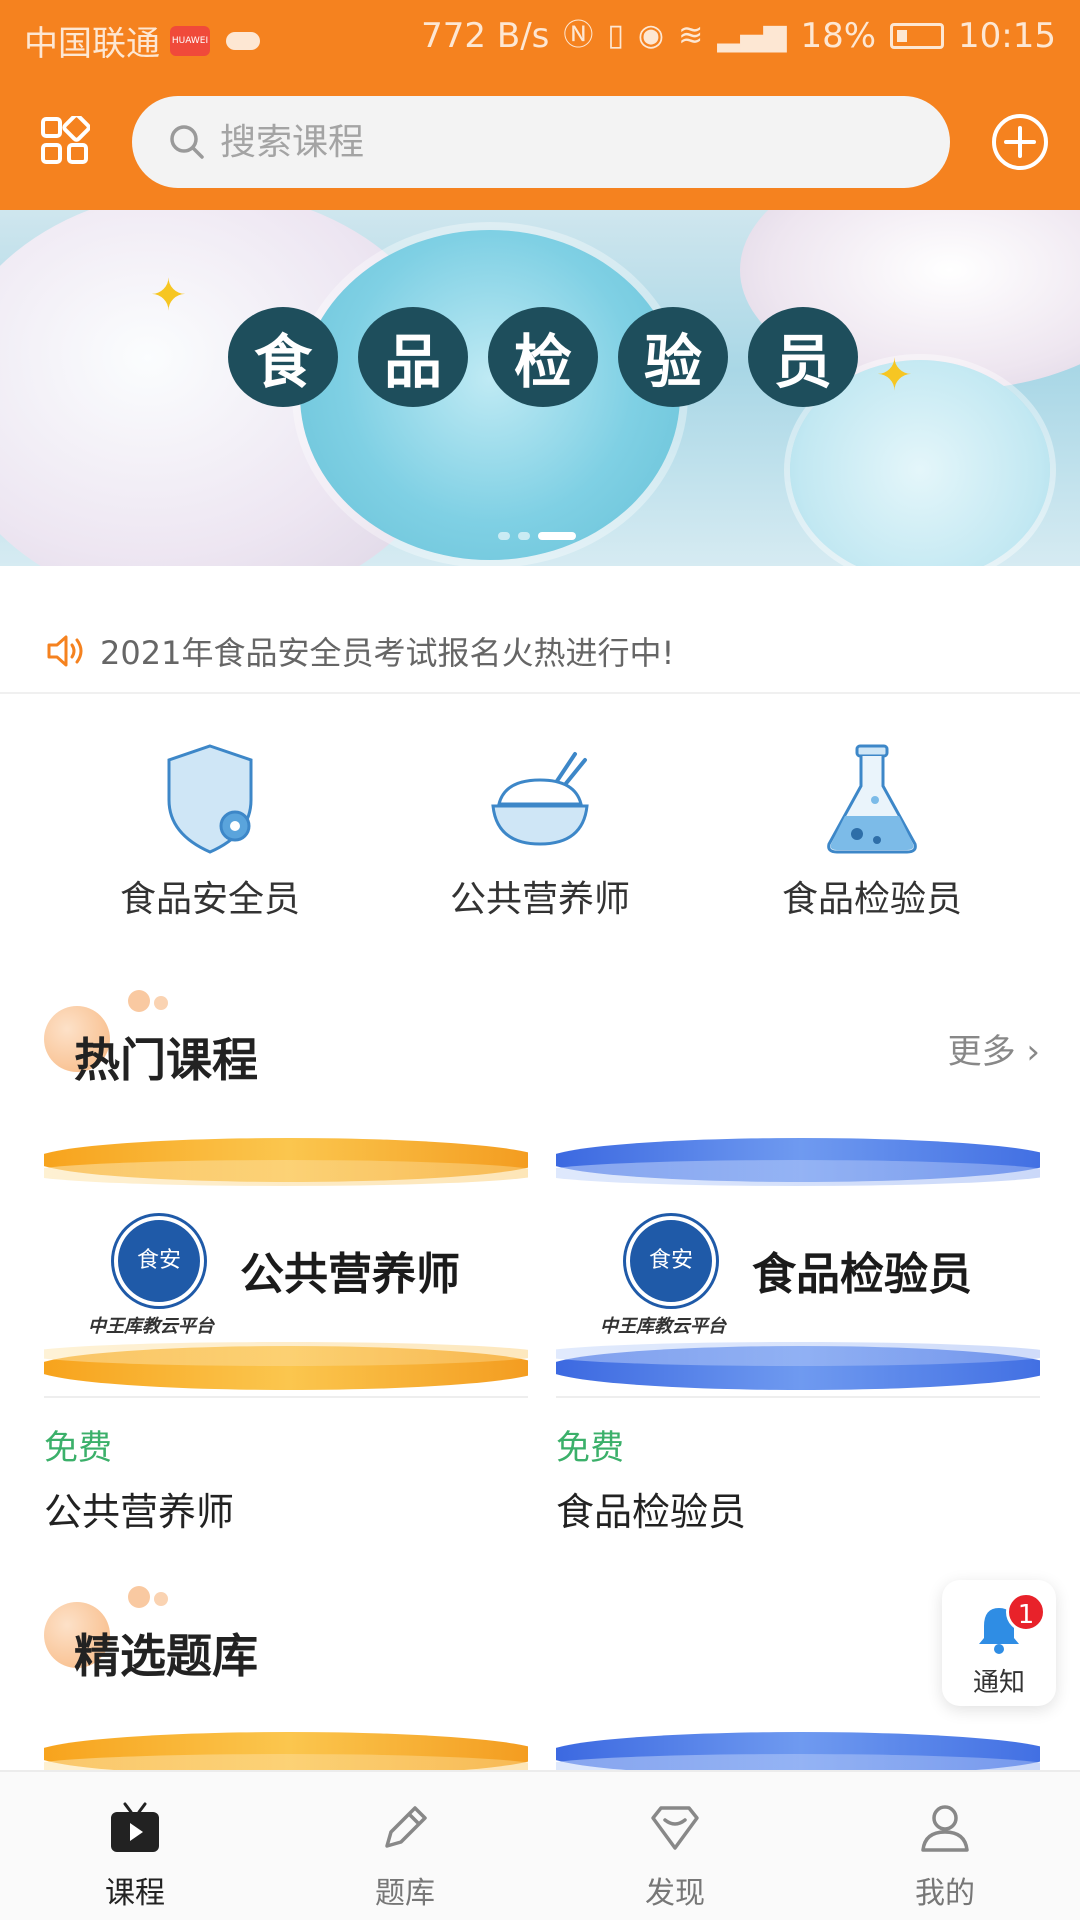  I want to click on course-card: 食安 中王库教云平台 食品检验员 免费 食品检验员, so click(798, 1332).